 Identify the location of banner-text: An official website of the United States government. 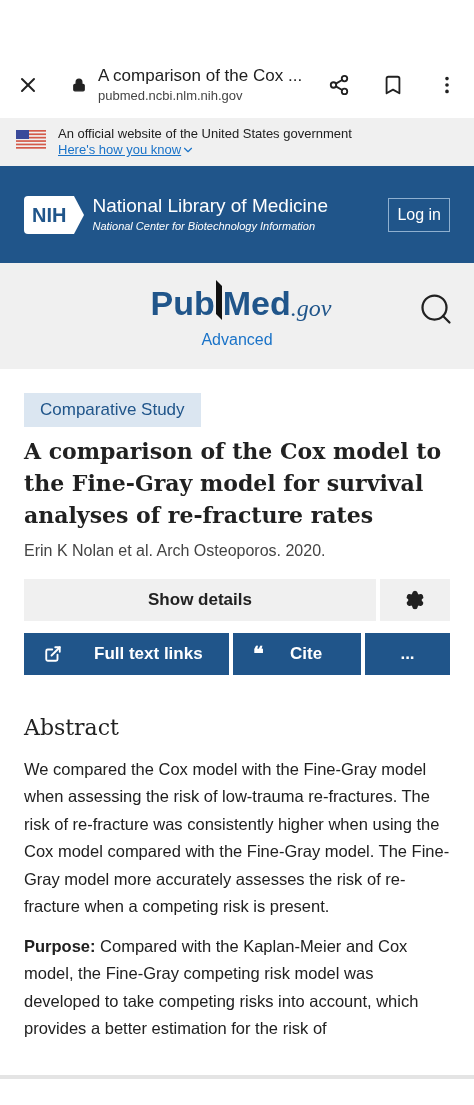
(205, 134).